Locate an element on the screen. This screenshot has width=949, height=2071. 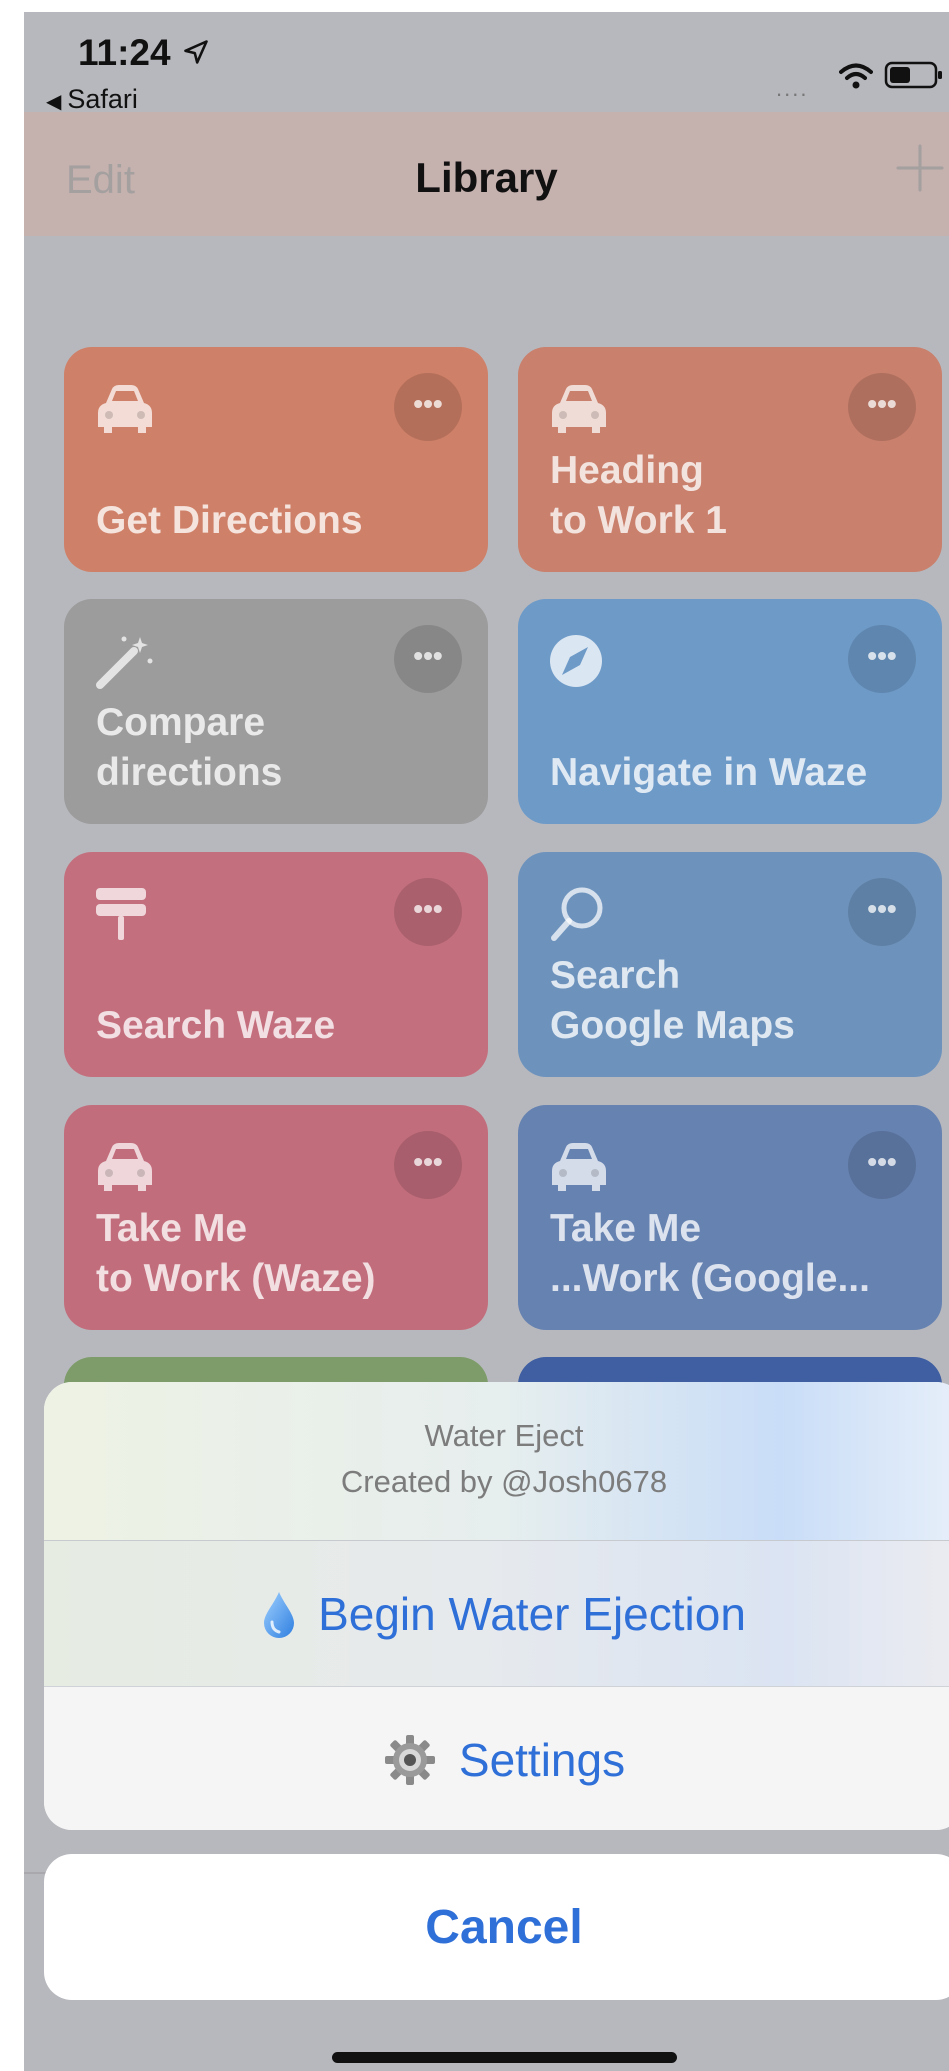
magic-wand-icon is located at coordinates (125, 661).